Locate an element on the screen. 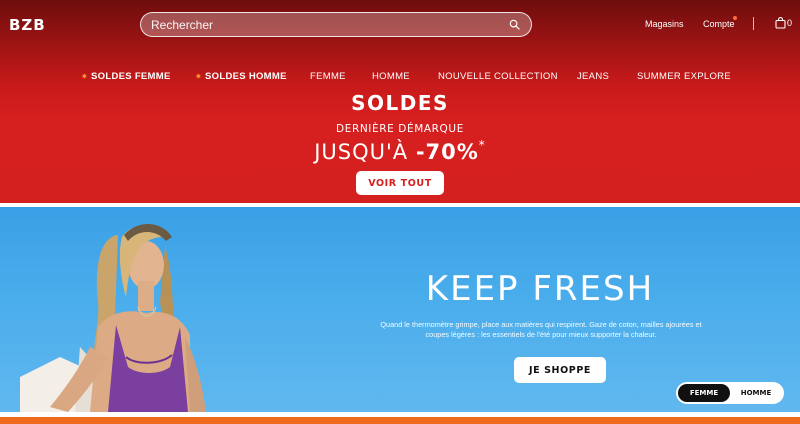 The width and height of the screenshot is (800, 424). promo-title: SOLDES is located at coordinates (400, 103).